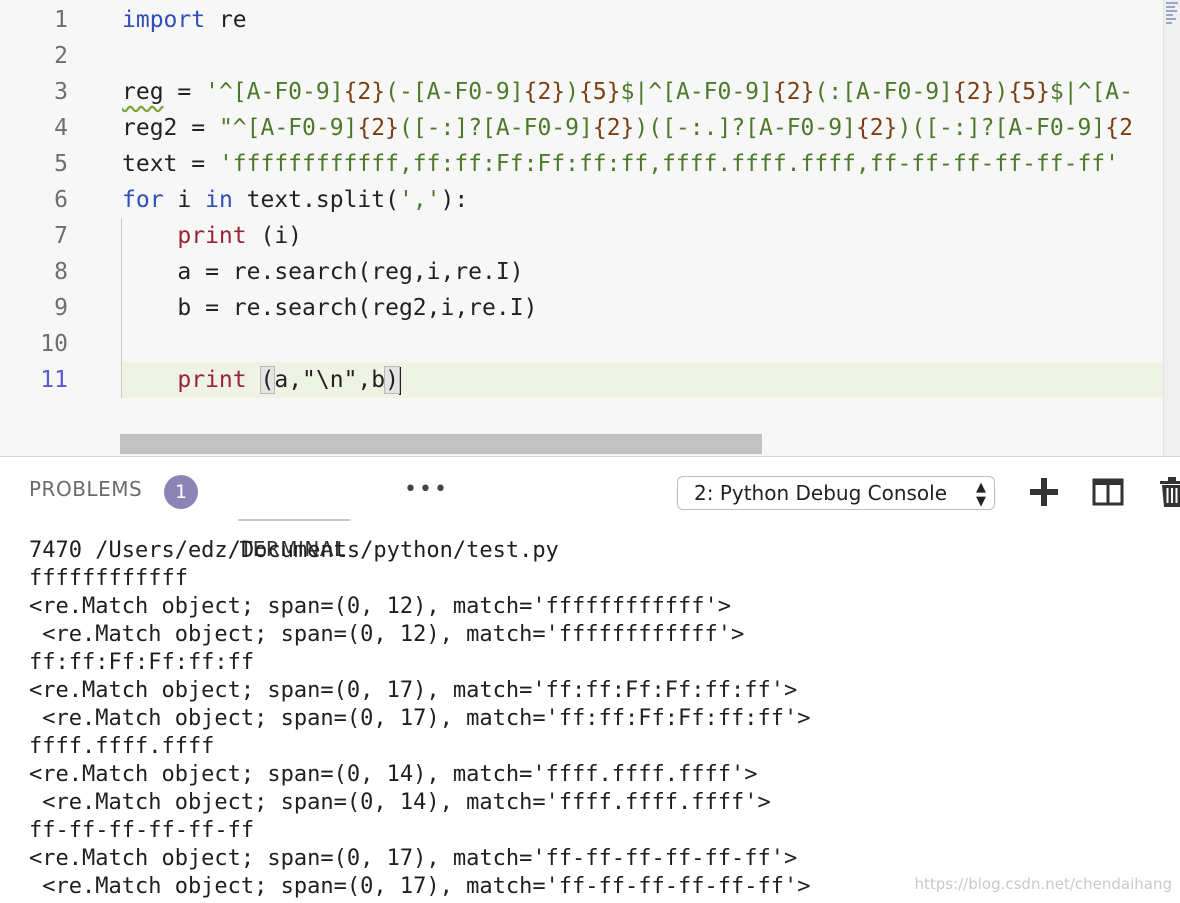  Describe the element at coordinates (883, 92) in the screenshot. I see `string-literal: (:[A-F0-9]` at that location.